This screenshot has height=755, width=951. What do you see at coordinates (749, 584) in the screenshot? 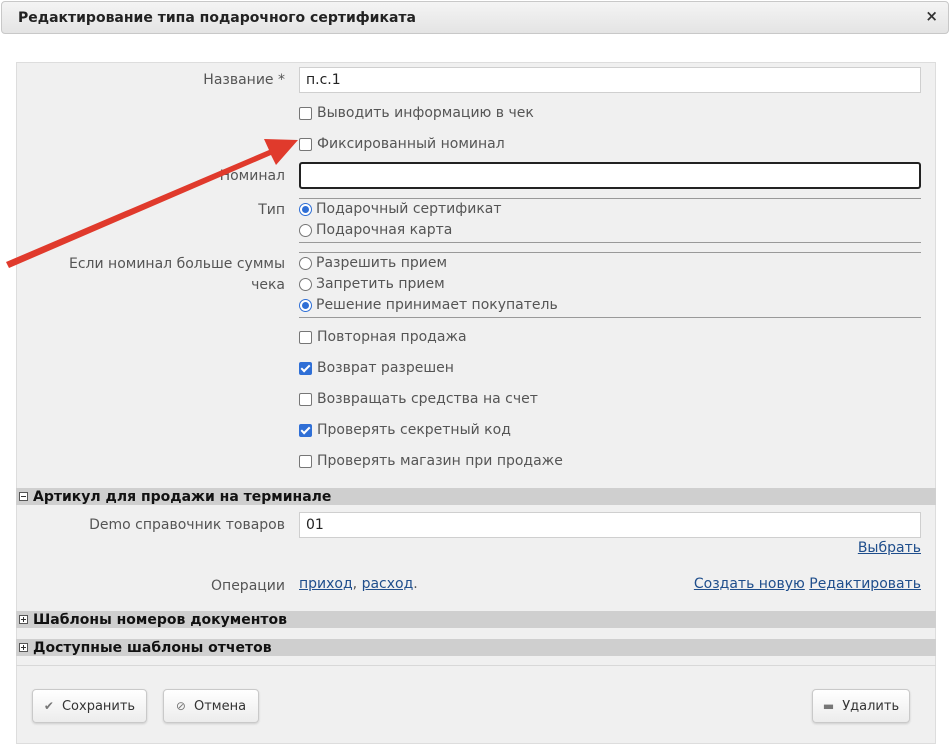
I see `create-new-link: Создать новую` at bounding box center [749, 584].